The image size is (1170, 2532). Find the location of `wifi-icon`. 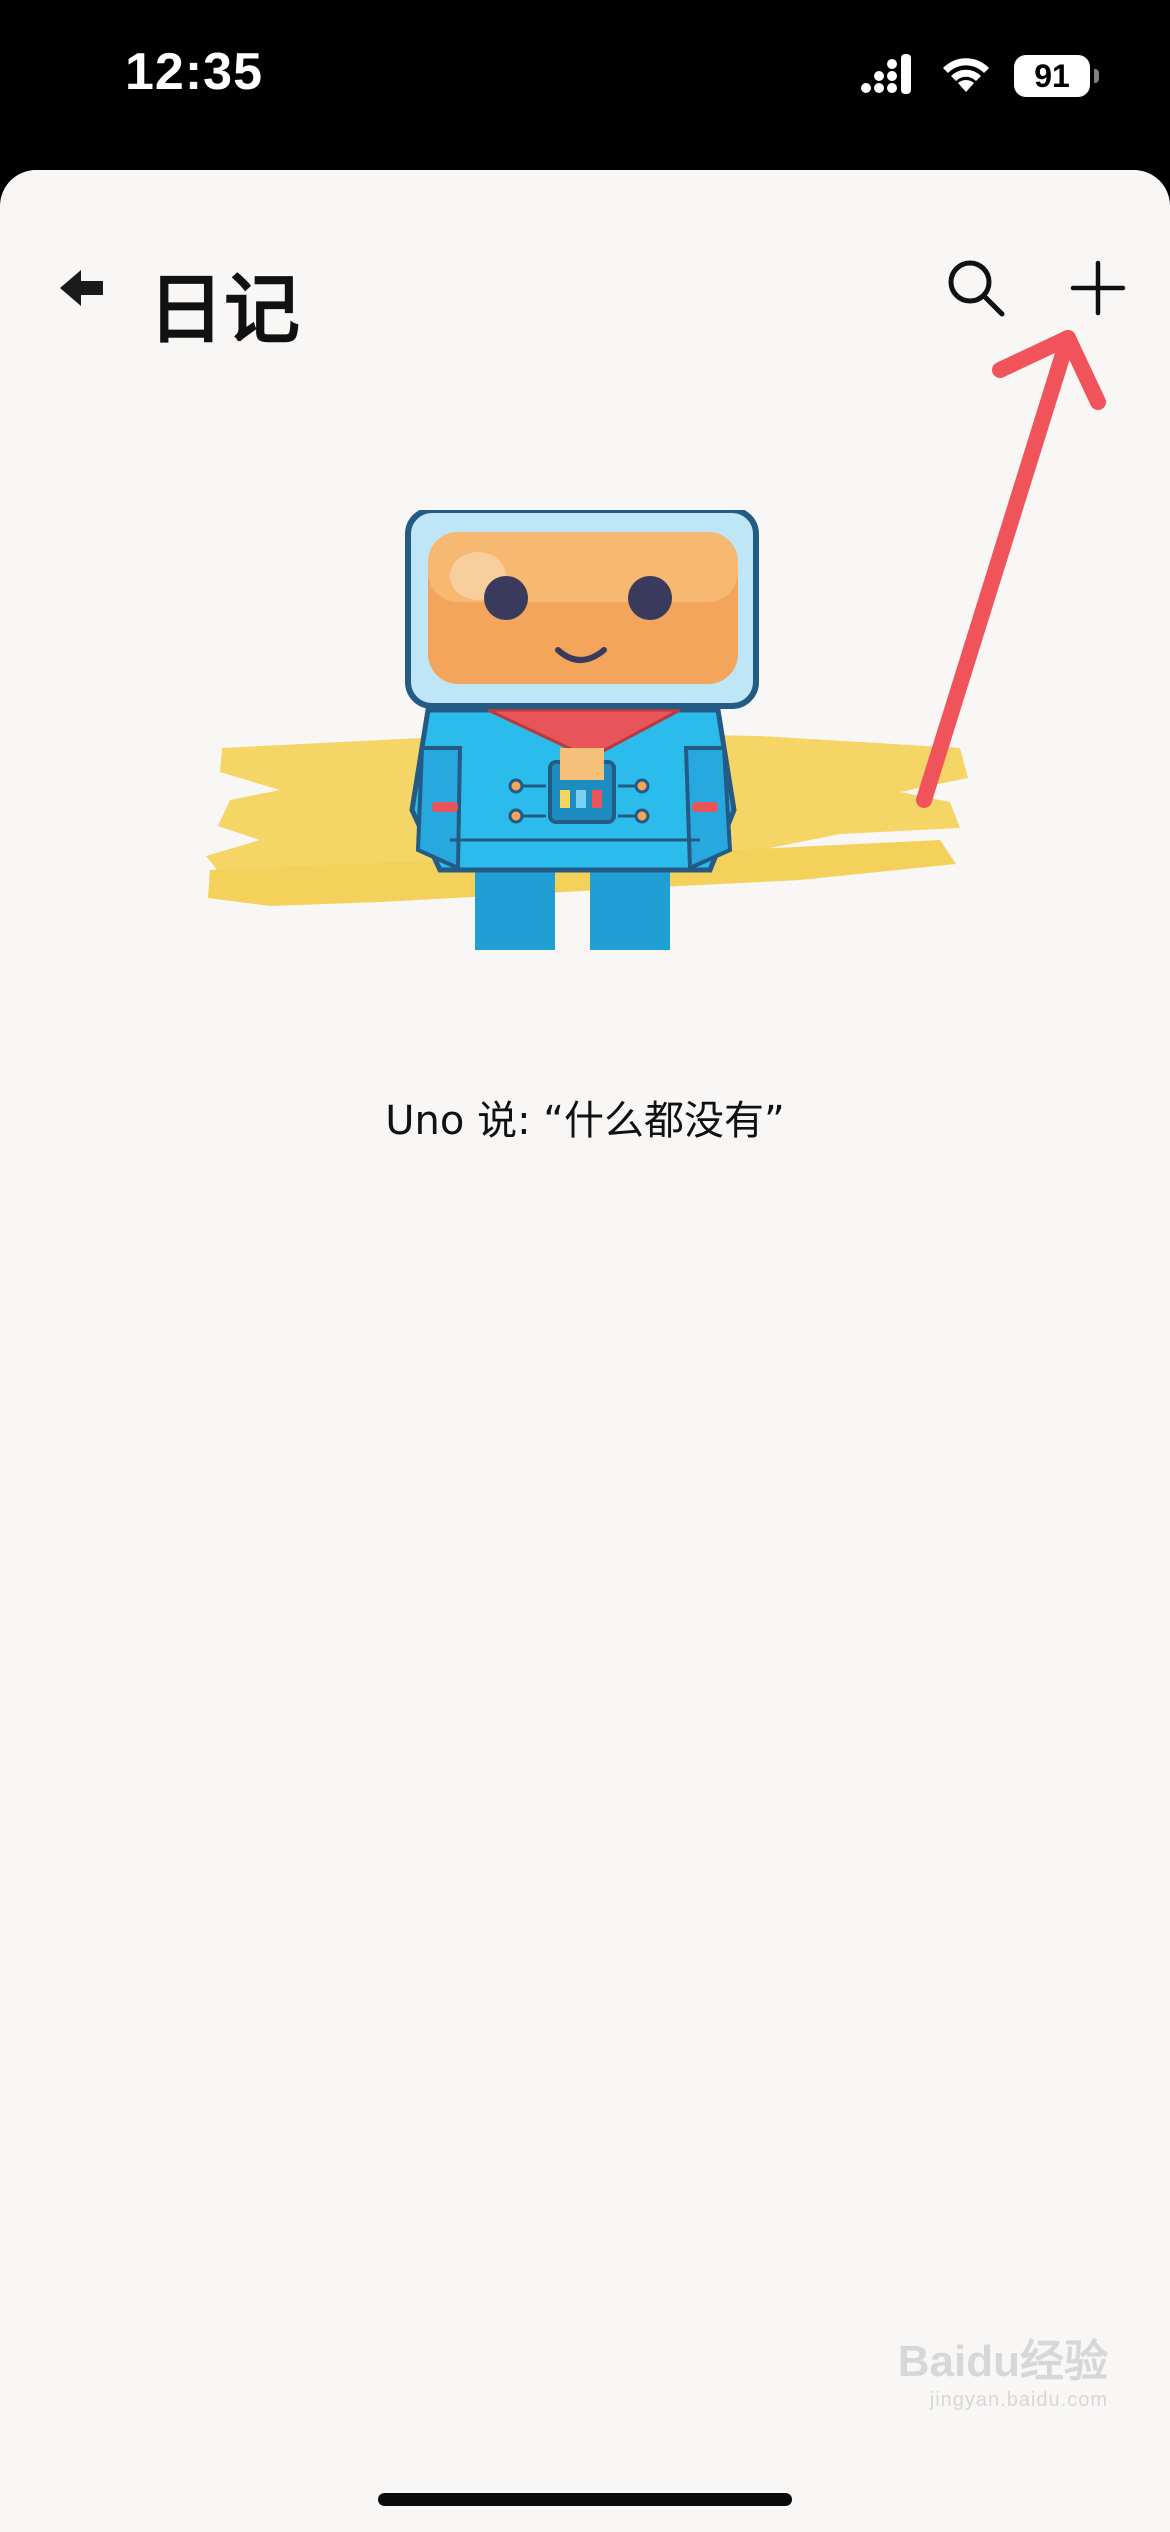

wifi-icon is located at coordinates (966, 76).